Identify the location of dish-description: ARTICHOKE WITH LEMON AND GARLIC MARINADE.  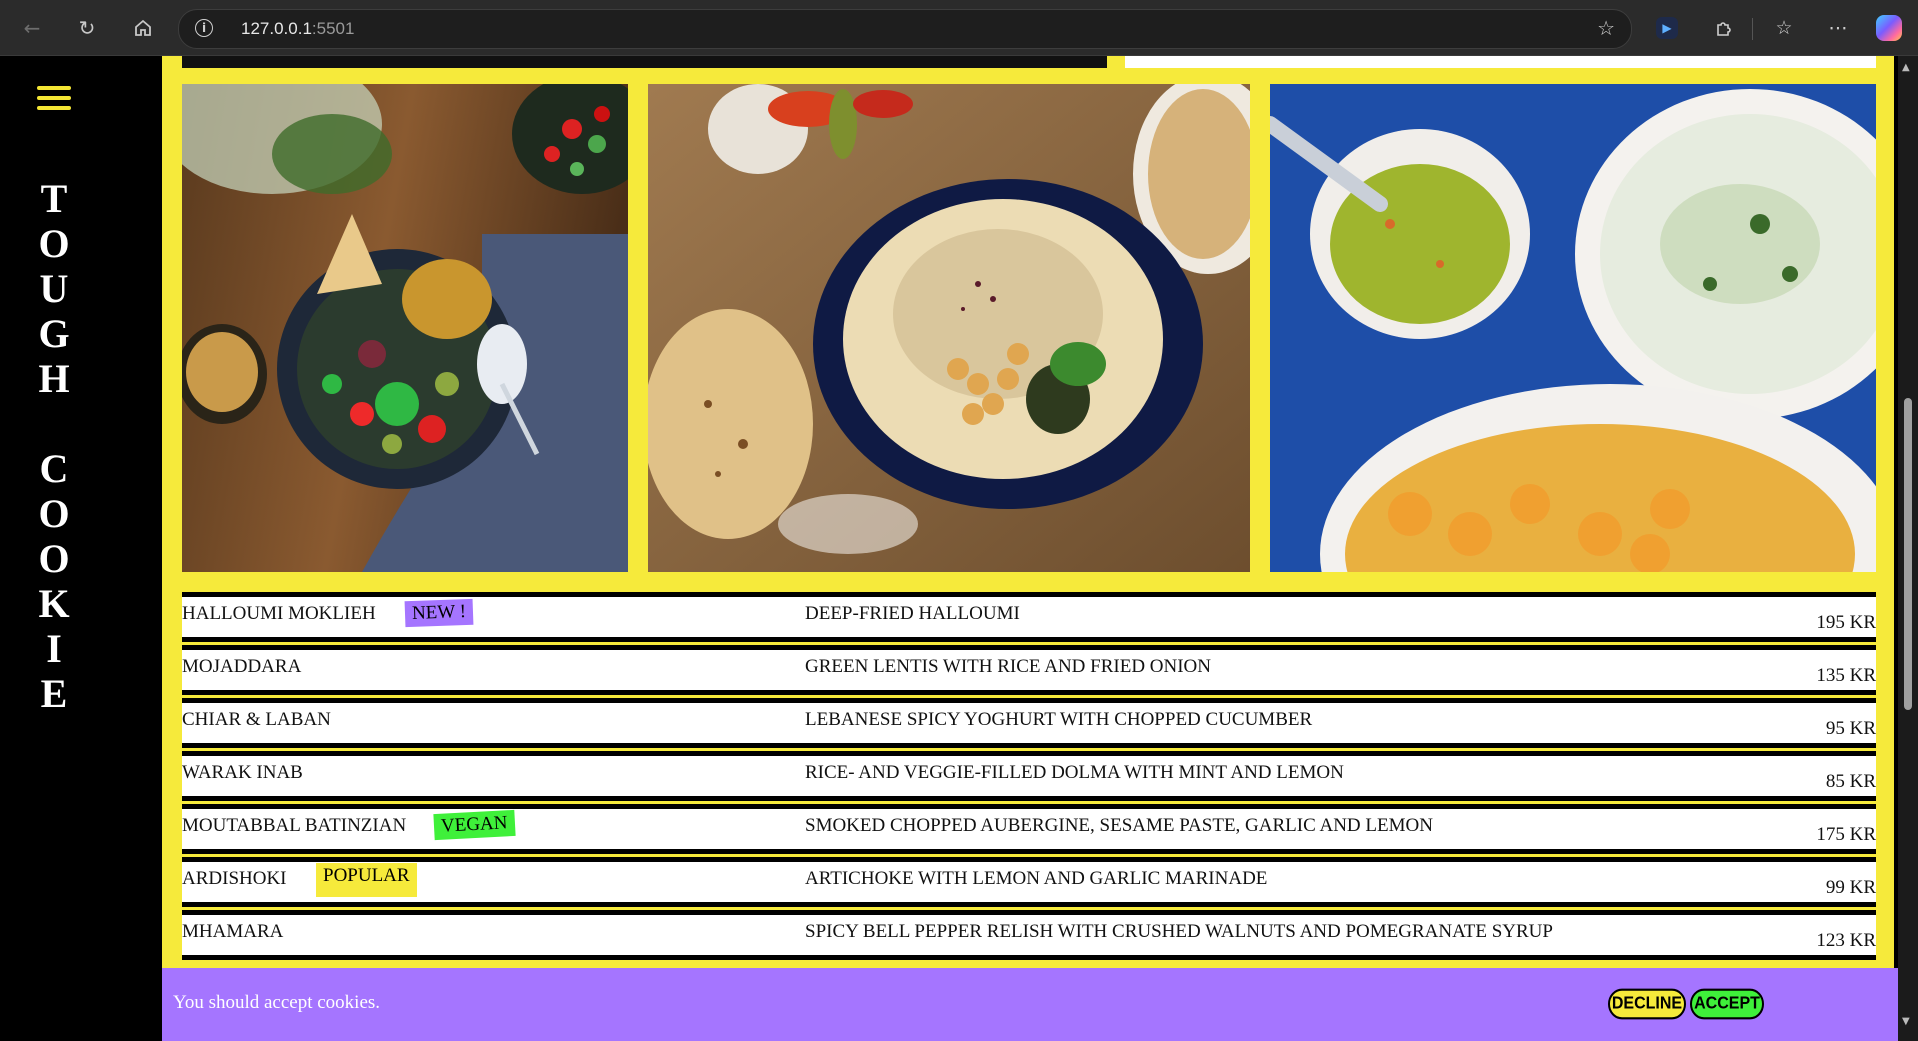
(1036, 878).